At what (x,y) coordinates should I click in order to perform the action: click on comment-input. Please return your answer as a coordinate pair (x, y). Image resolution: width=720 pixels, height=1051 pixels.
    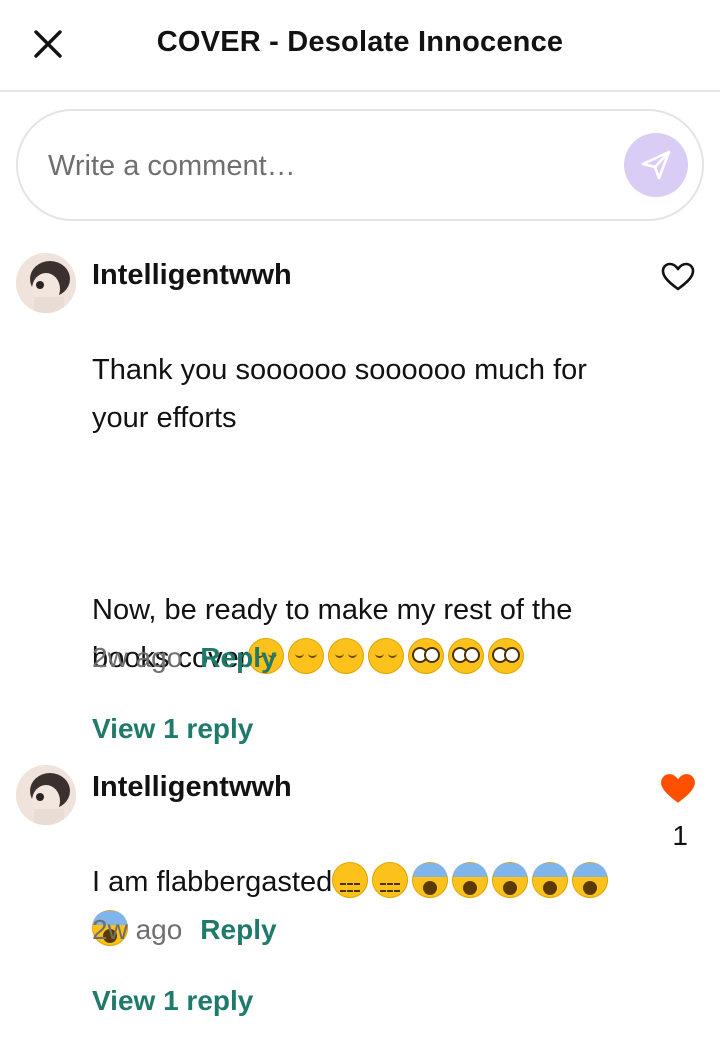
    Looking at the image, I should click on (328, 166).